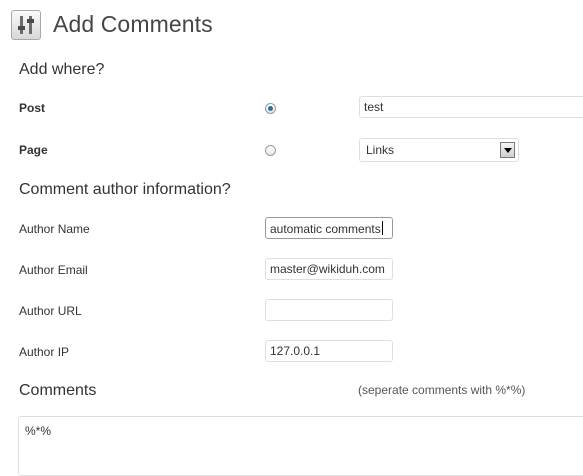  I want to click on comments-textarea: %*%, so click(300, 446).